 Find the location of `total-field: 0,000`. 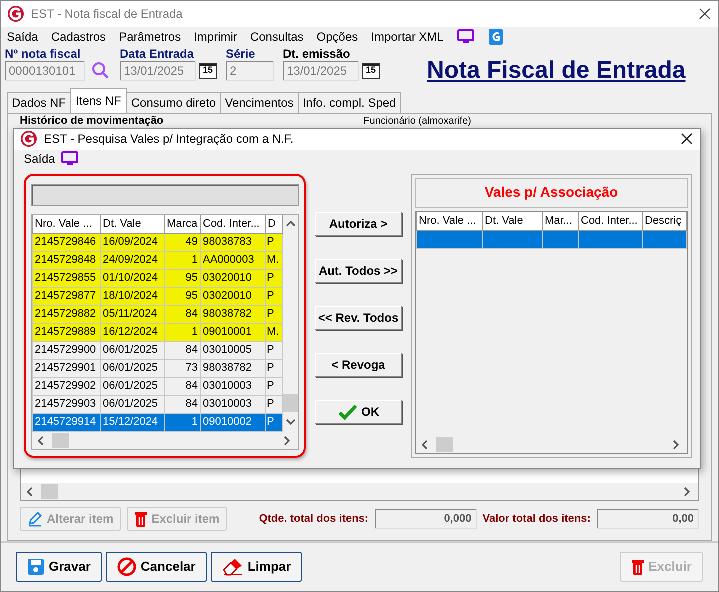

total-field: 0,000 is located at coordinates (425, 519).